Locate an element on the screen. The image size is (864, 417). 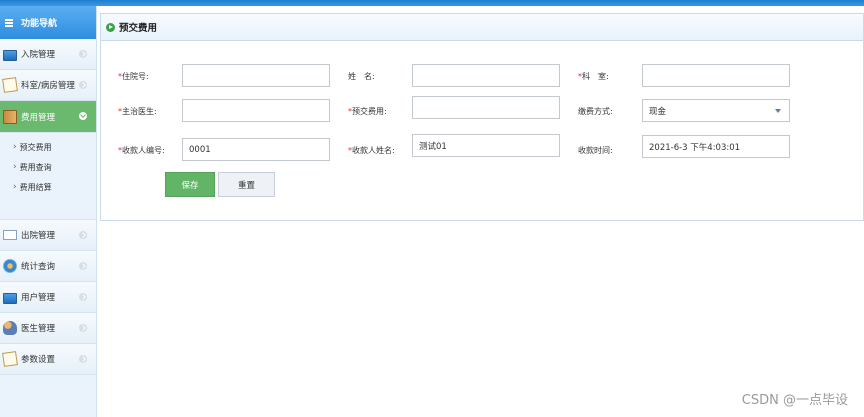
sidebar-item-label: 费用管理 is located at coordinates (38, 117).